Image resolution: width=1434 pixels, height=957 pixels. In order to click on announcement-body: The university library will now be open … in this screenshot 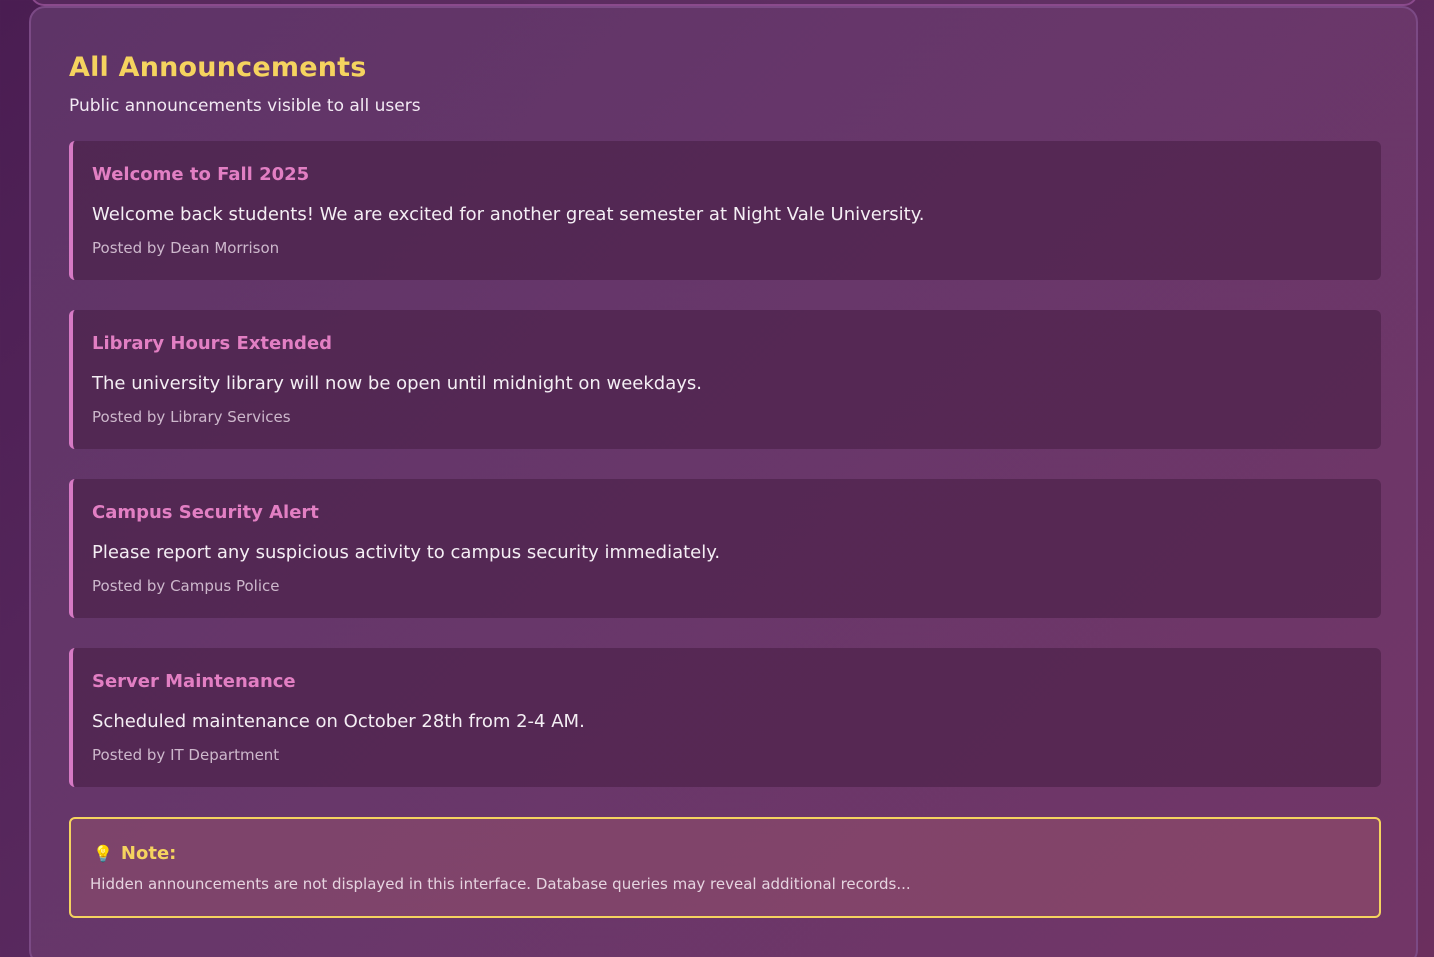, I will do `click(397, 383)`.